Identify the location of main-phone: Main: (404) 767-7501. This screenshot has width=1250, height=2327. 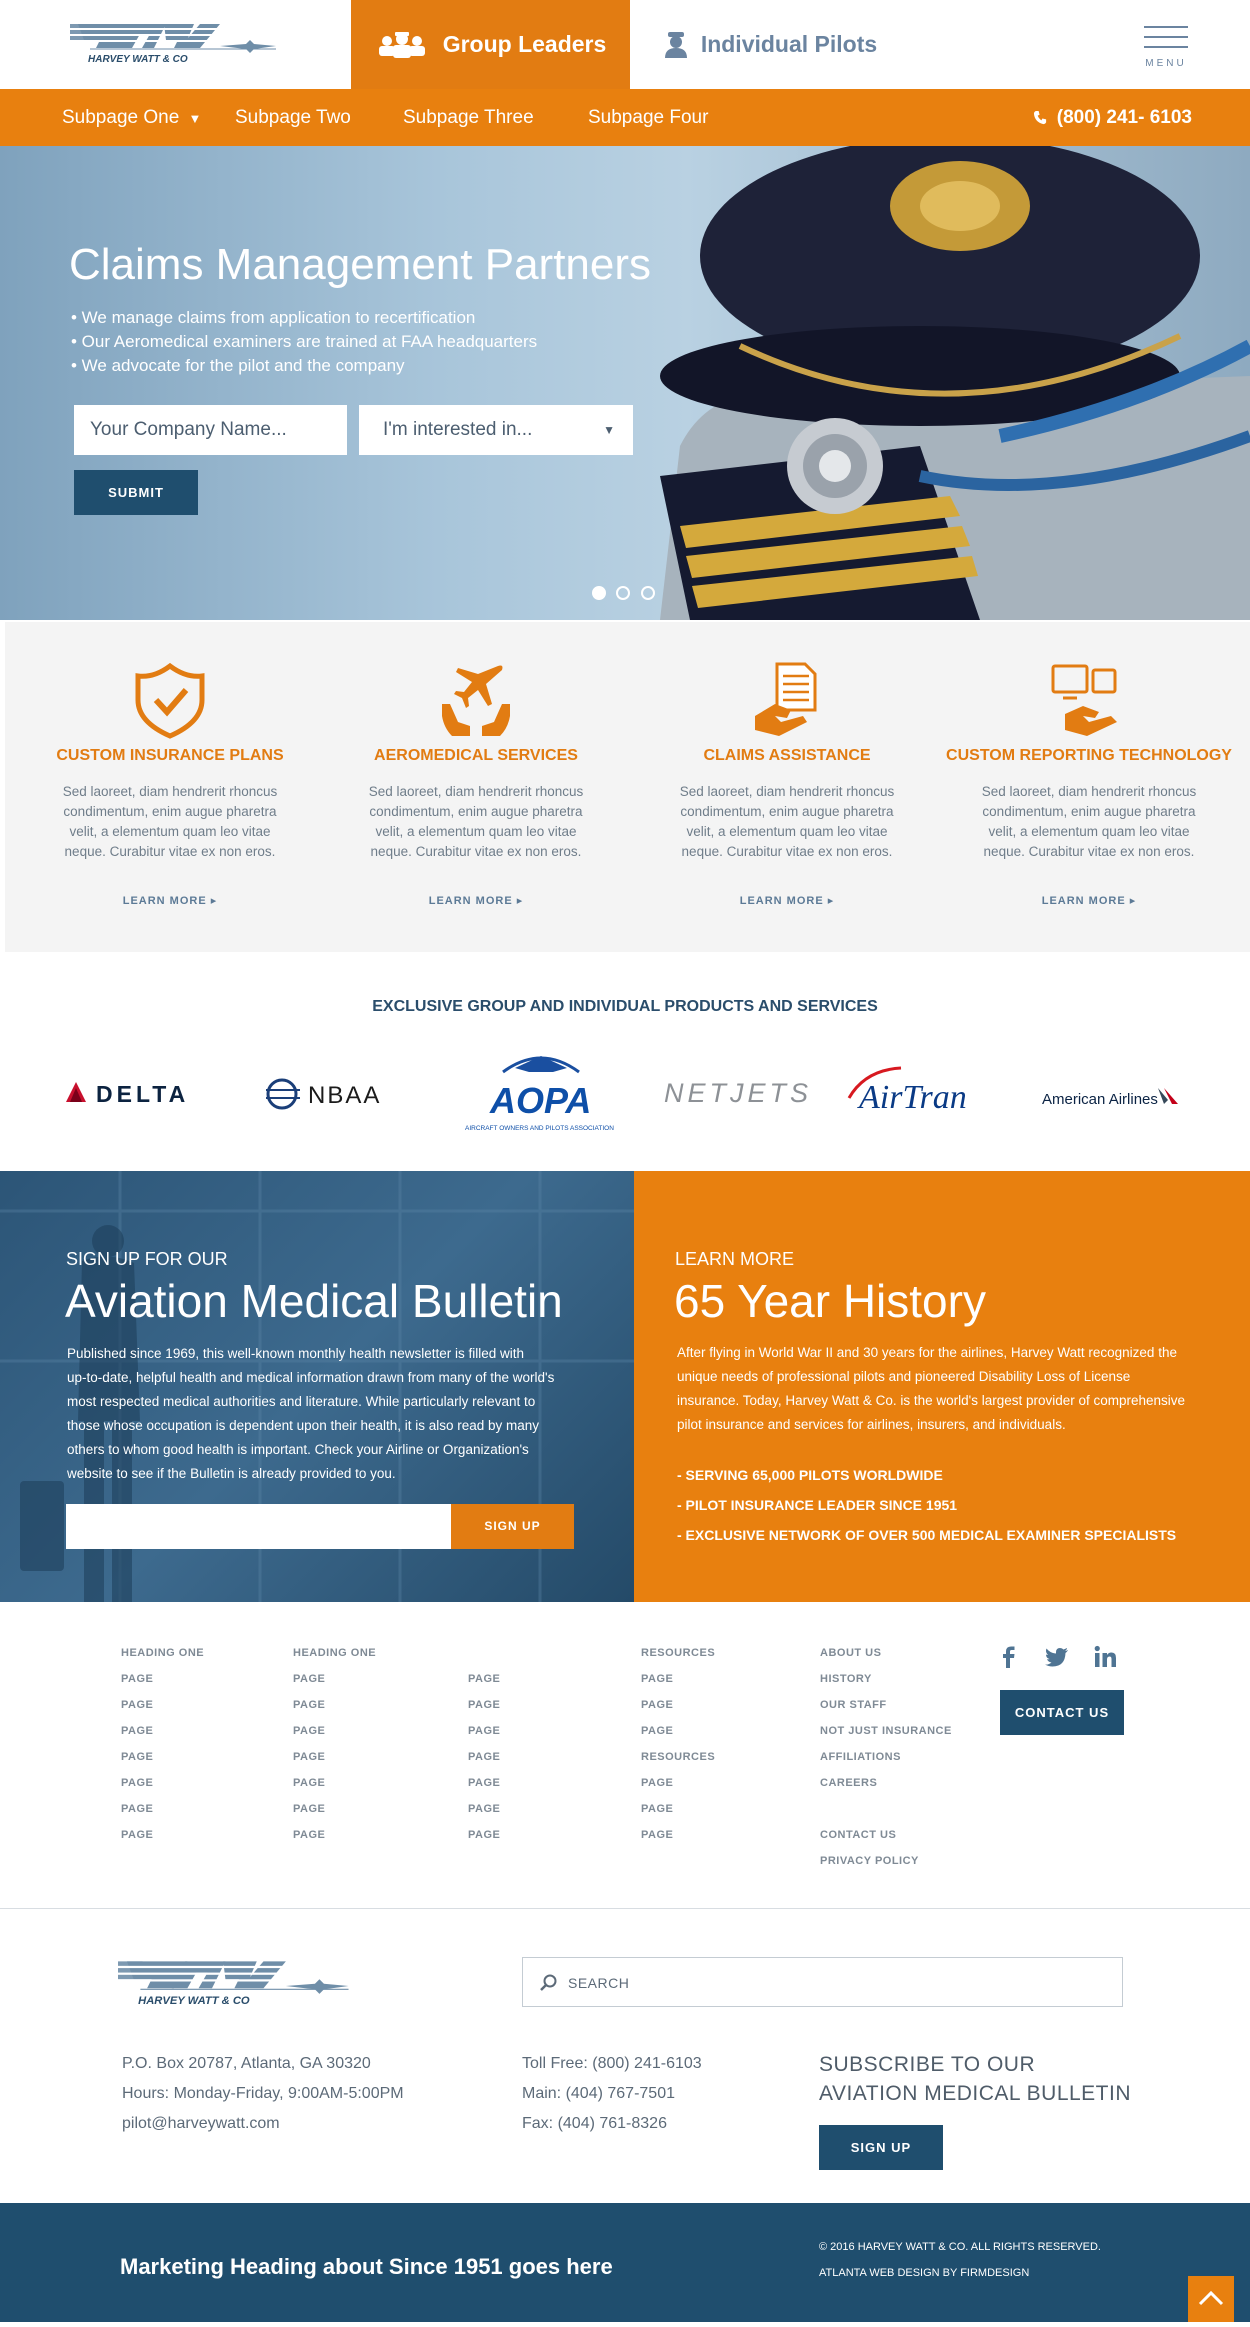
(598, 2094).